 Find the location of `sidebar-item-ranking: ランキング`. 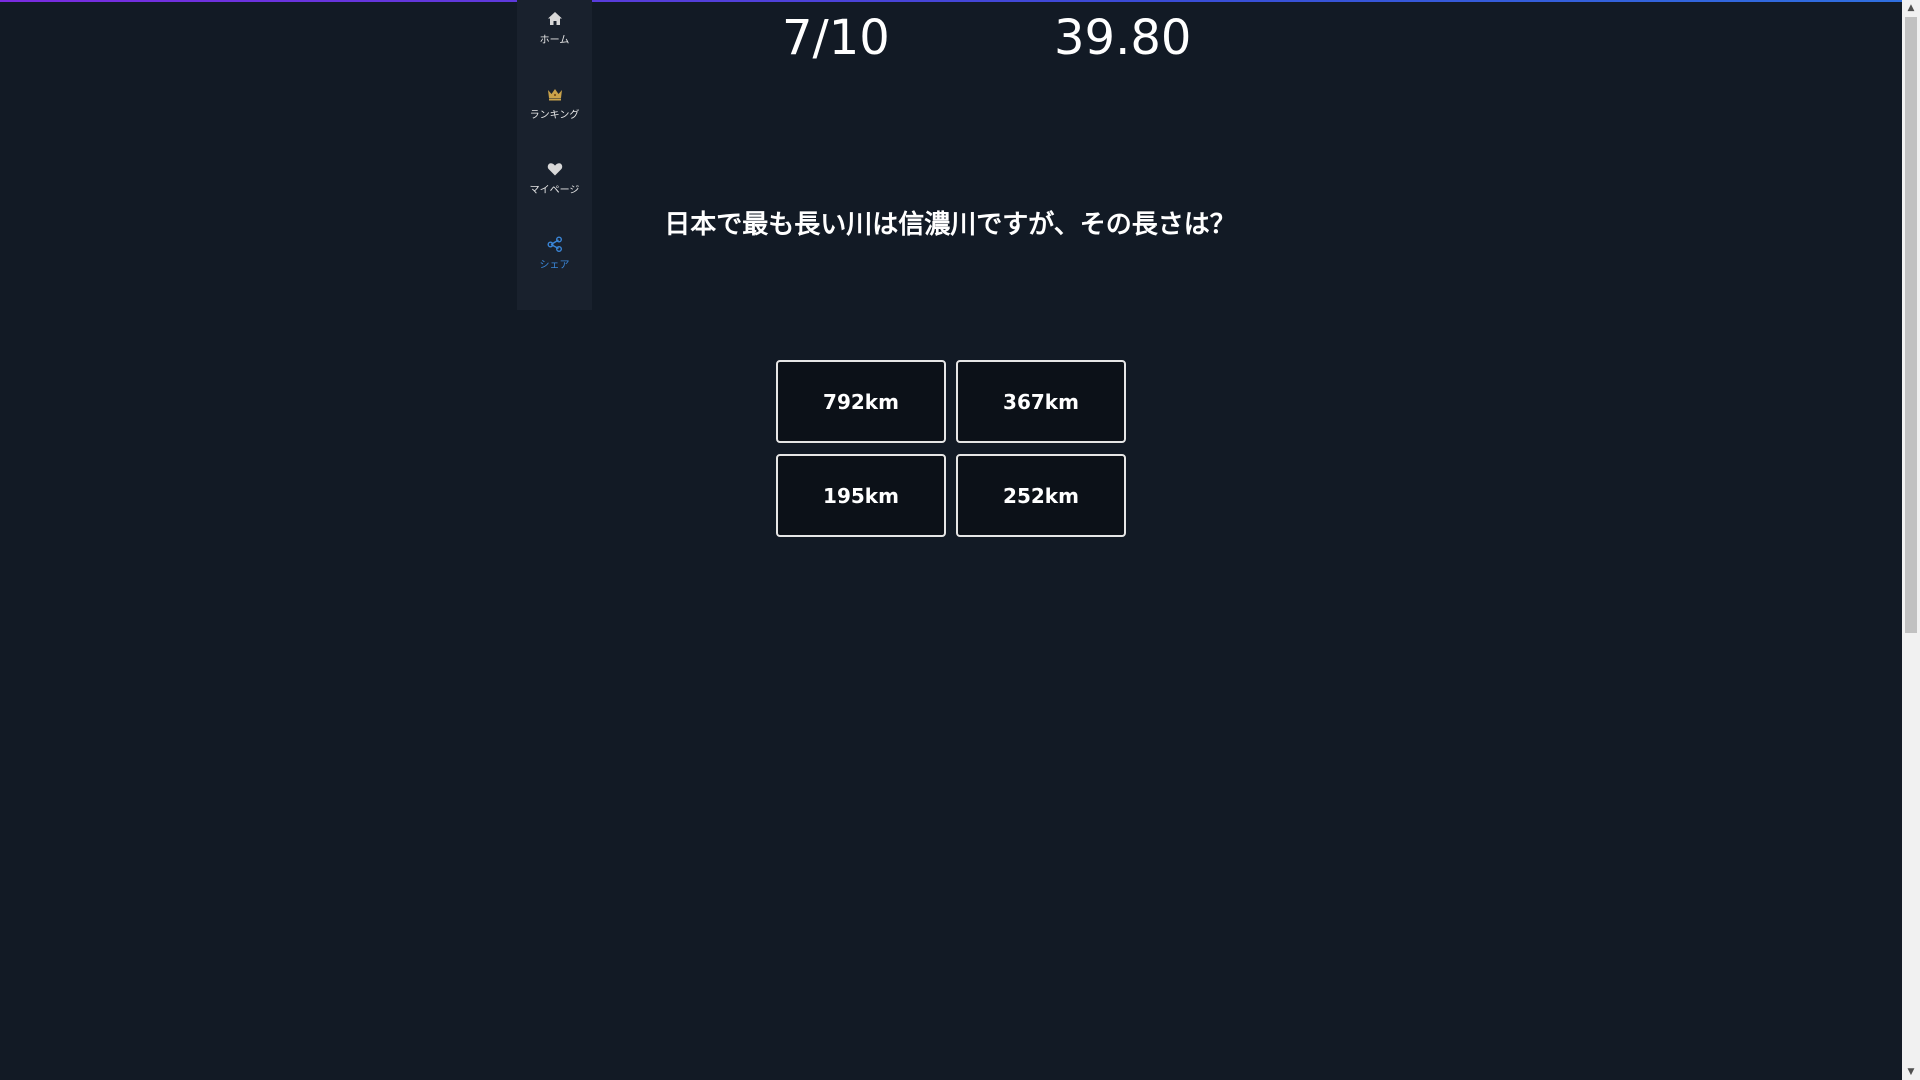

sidebar-item-ranking: ランキング is located at coordinates (554, 105).